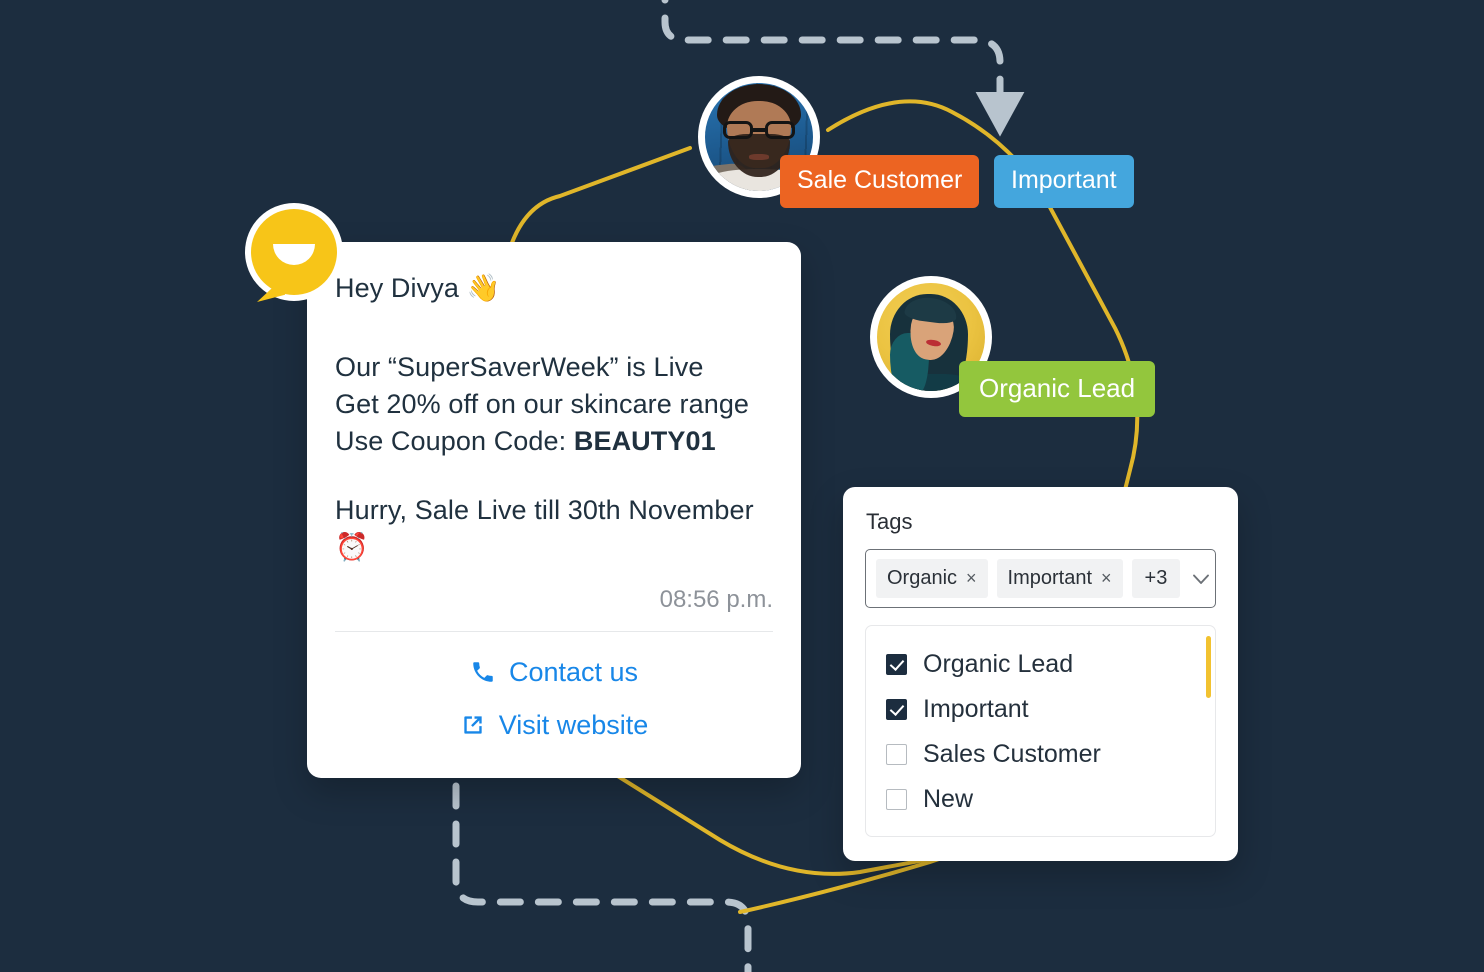 This screenshot has width=1484, height=972. Describe the element at coordinates (998, 664) in the screenshot. I see `tag-option-label: Organic Lead` at that location.